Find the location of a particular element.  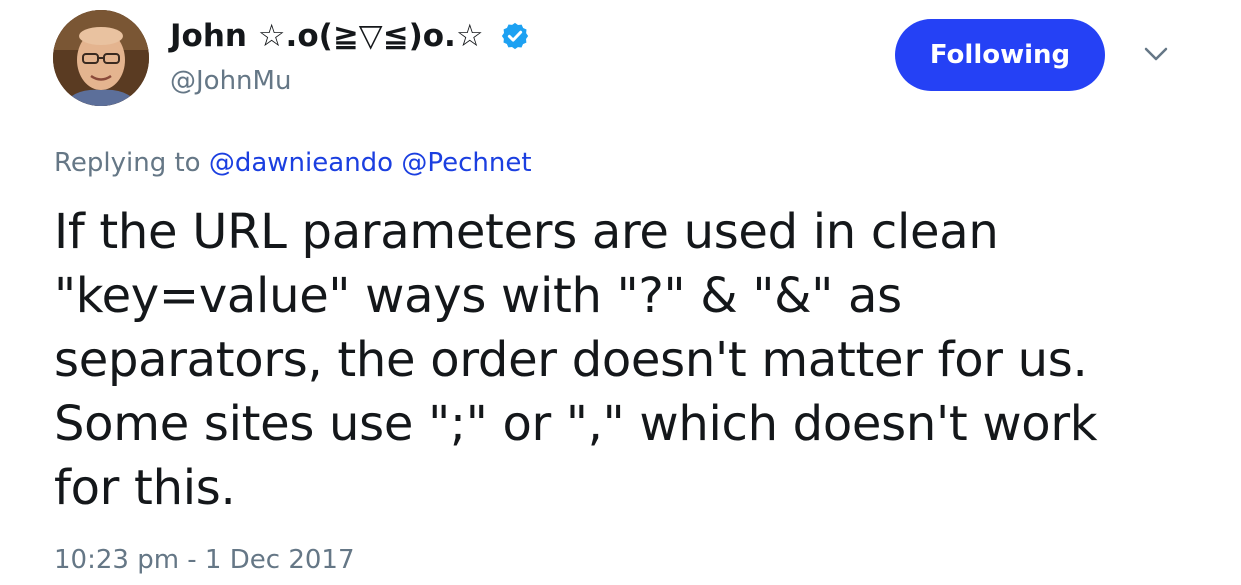

mention-link: @dawnieando is located at coordinates (301, 163).